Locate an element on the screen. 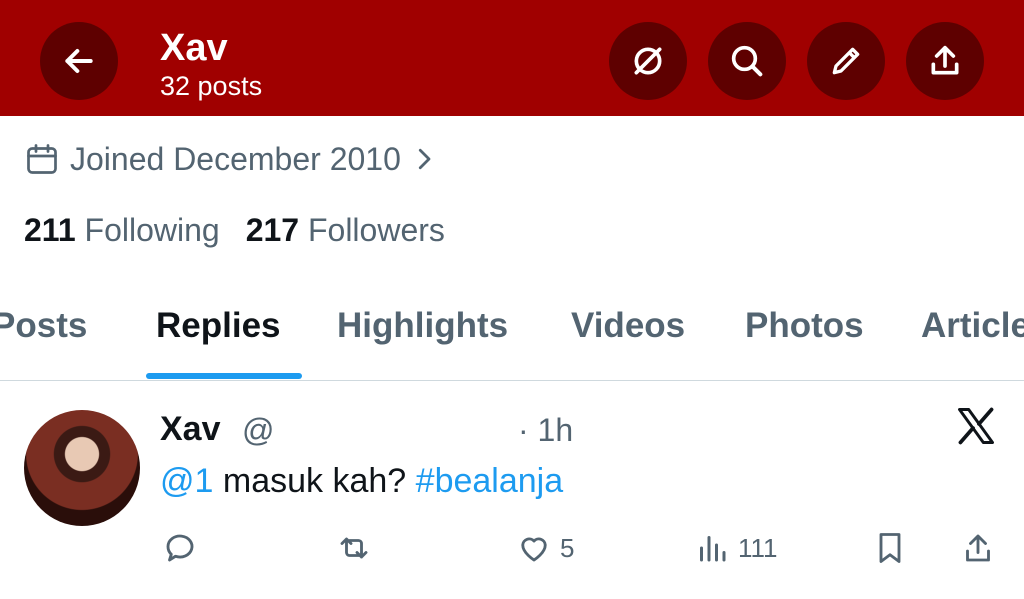  back-button is located at coordinates (79, 61).